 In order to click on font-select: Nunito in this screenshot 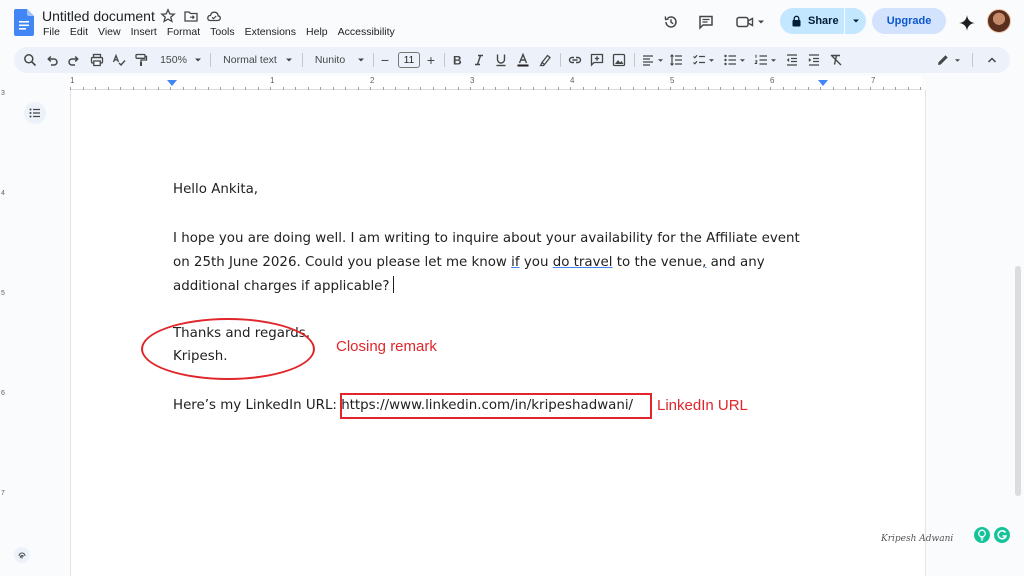, I will do `click(340, 60)`.